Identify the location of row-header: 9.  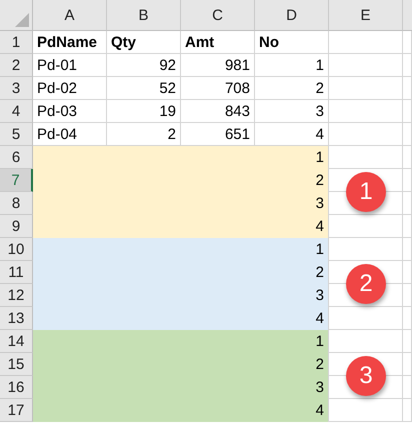
(16, 226).